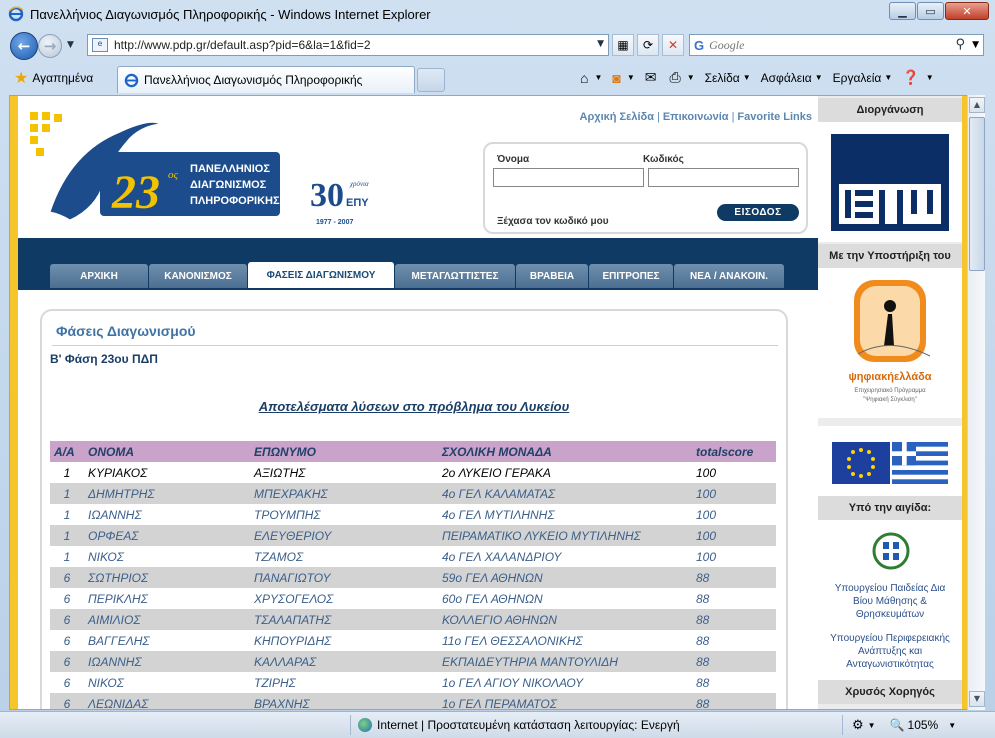  I want to click on close-button: ✕, so click(967, 11).